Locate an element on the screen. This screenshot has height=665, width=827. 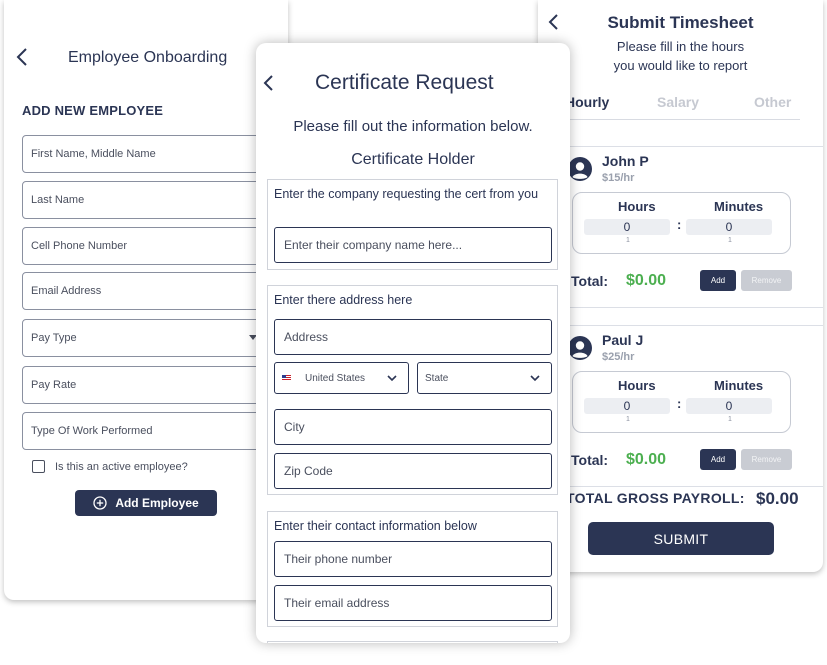
us-flag-icon is located at coordinates (286, 378).